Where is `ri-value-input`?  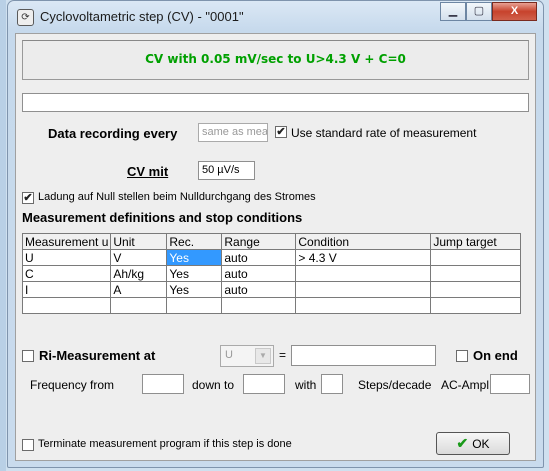
ri-value-input is located at coordinates (363, 355).